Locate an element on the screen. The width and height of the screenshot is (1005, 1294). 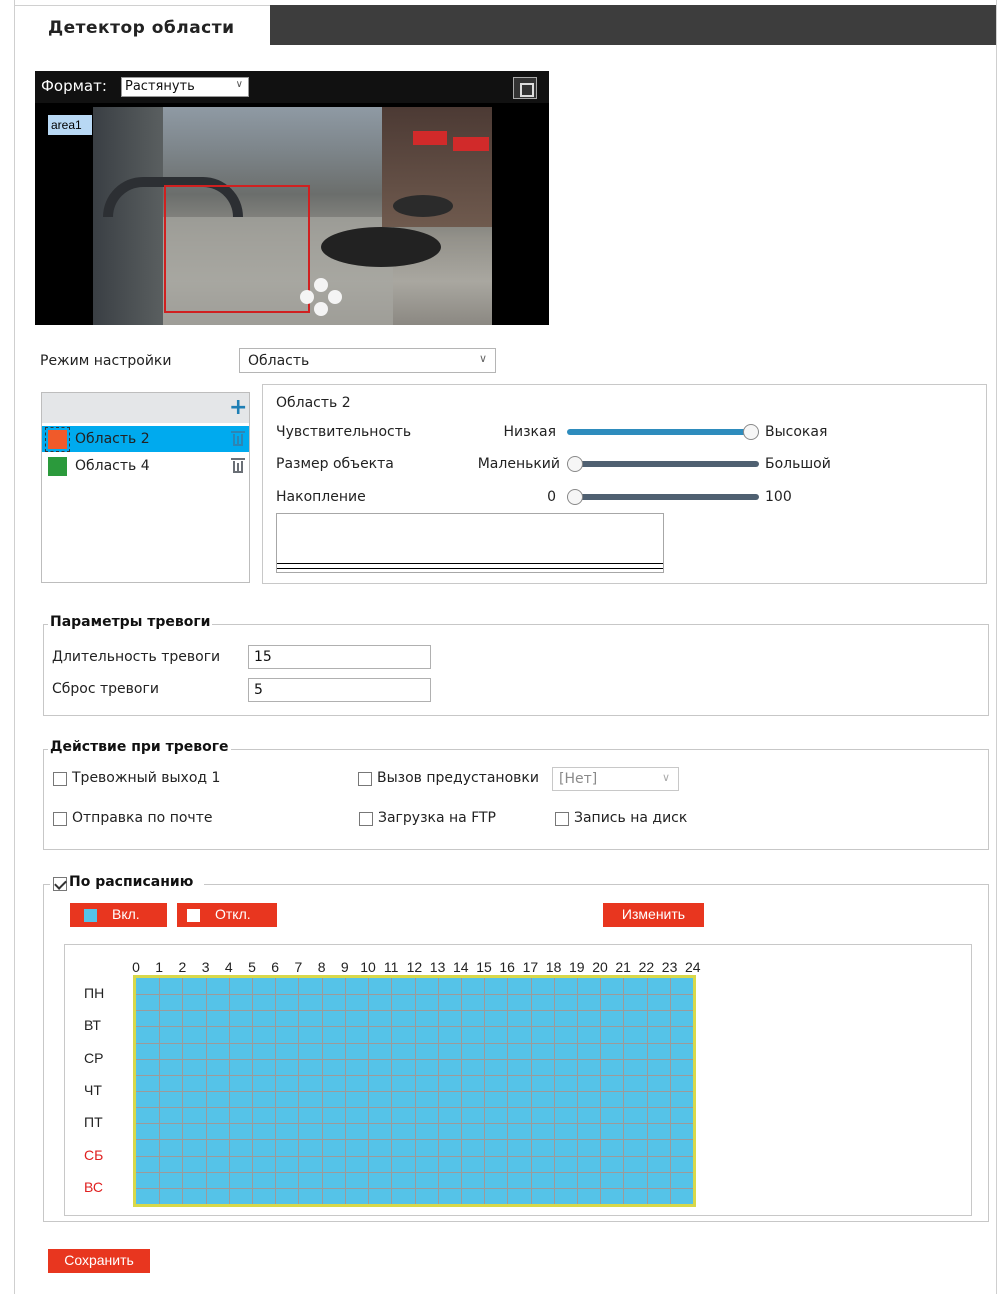
save-button: Сохранить is located at coordinates (99, 1261).